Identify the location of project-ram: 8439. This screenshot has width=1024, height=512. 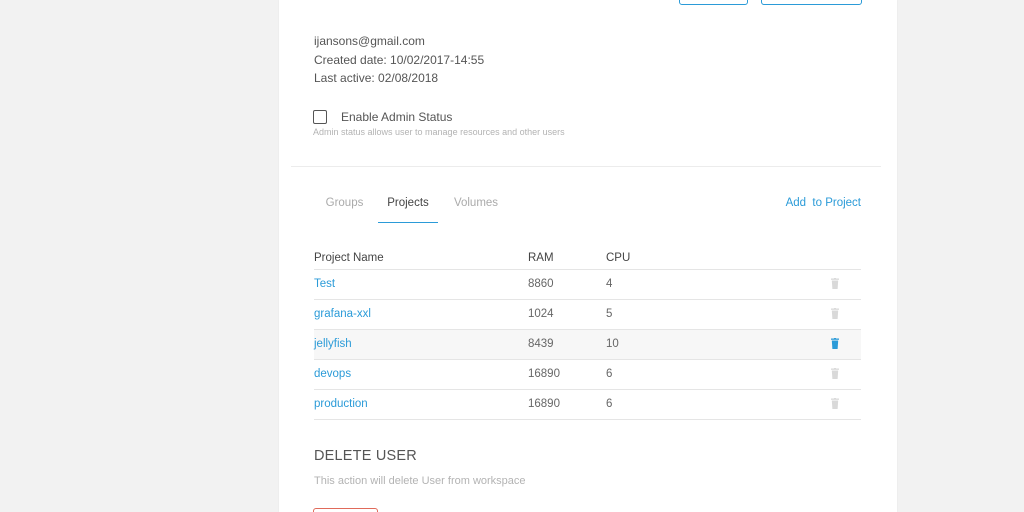
(541, 344).